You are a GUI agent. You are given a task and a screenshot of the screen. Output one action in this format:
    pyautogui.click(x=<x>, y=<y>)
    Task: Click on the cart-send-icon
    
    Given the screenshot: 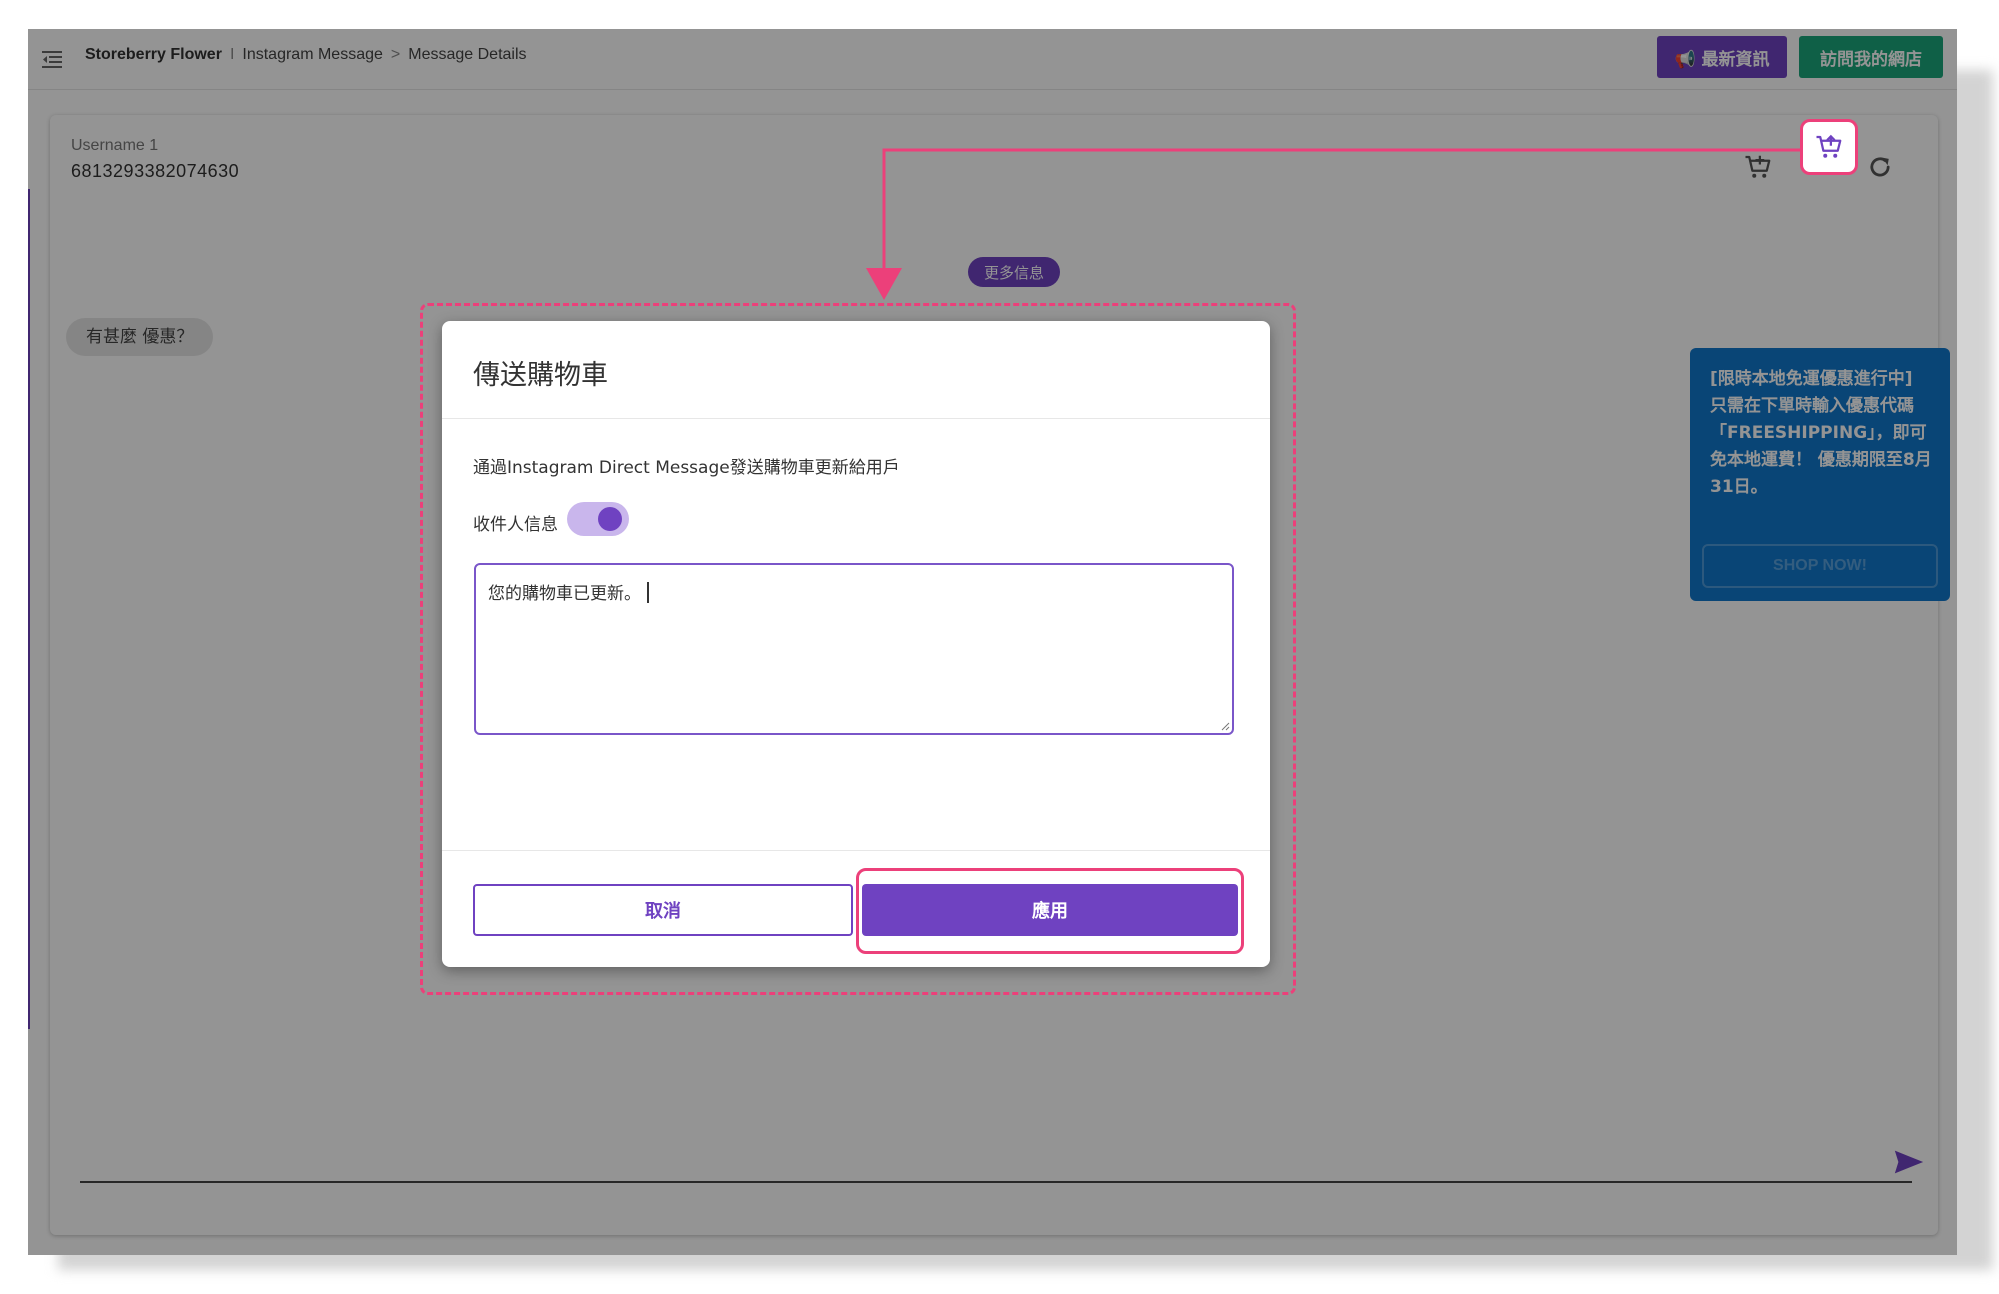 What is the action you would take?
    pyautogui.click(x=1829, y=146)
    